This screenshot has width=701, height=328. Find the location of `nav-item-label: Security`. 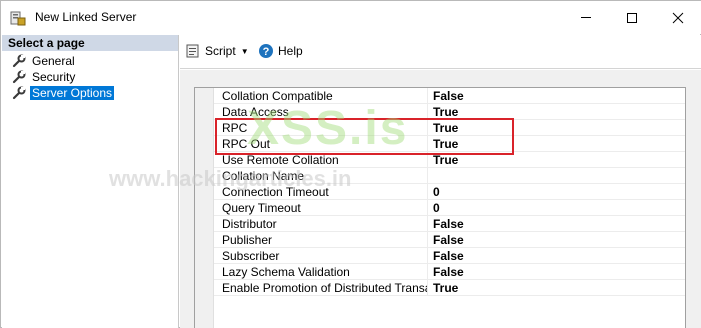

nav-item-label: Security is located at coordinates (54, 77).